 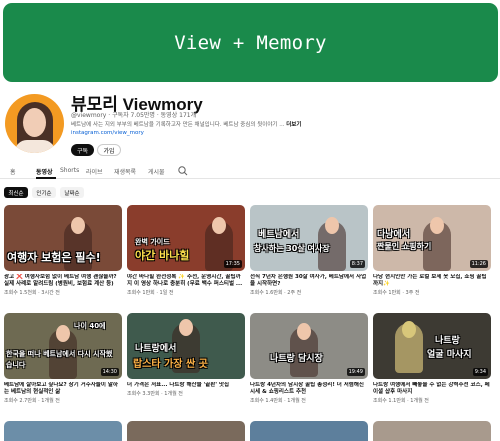 What do you see at coordinates (109, 150) in the screenshot?
I see `join-button: 가입` at bounding box center [109, 150].